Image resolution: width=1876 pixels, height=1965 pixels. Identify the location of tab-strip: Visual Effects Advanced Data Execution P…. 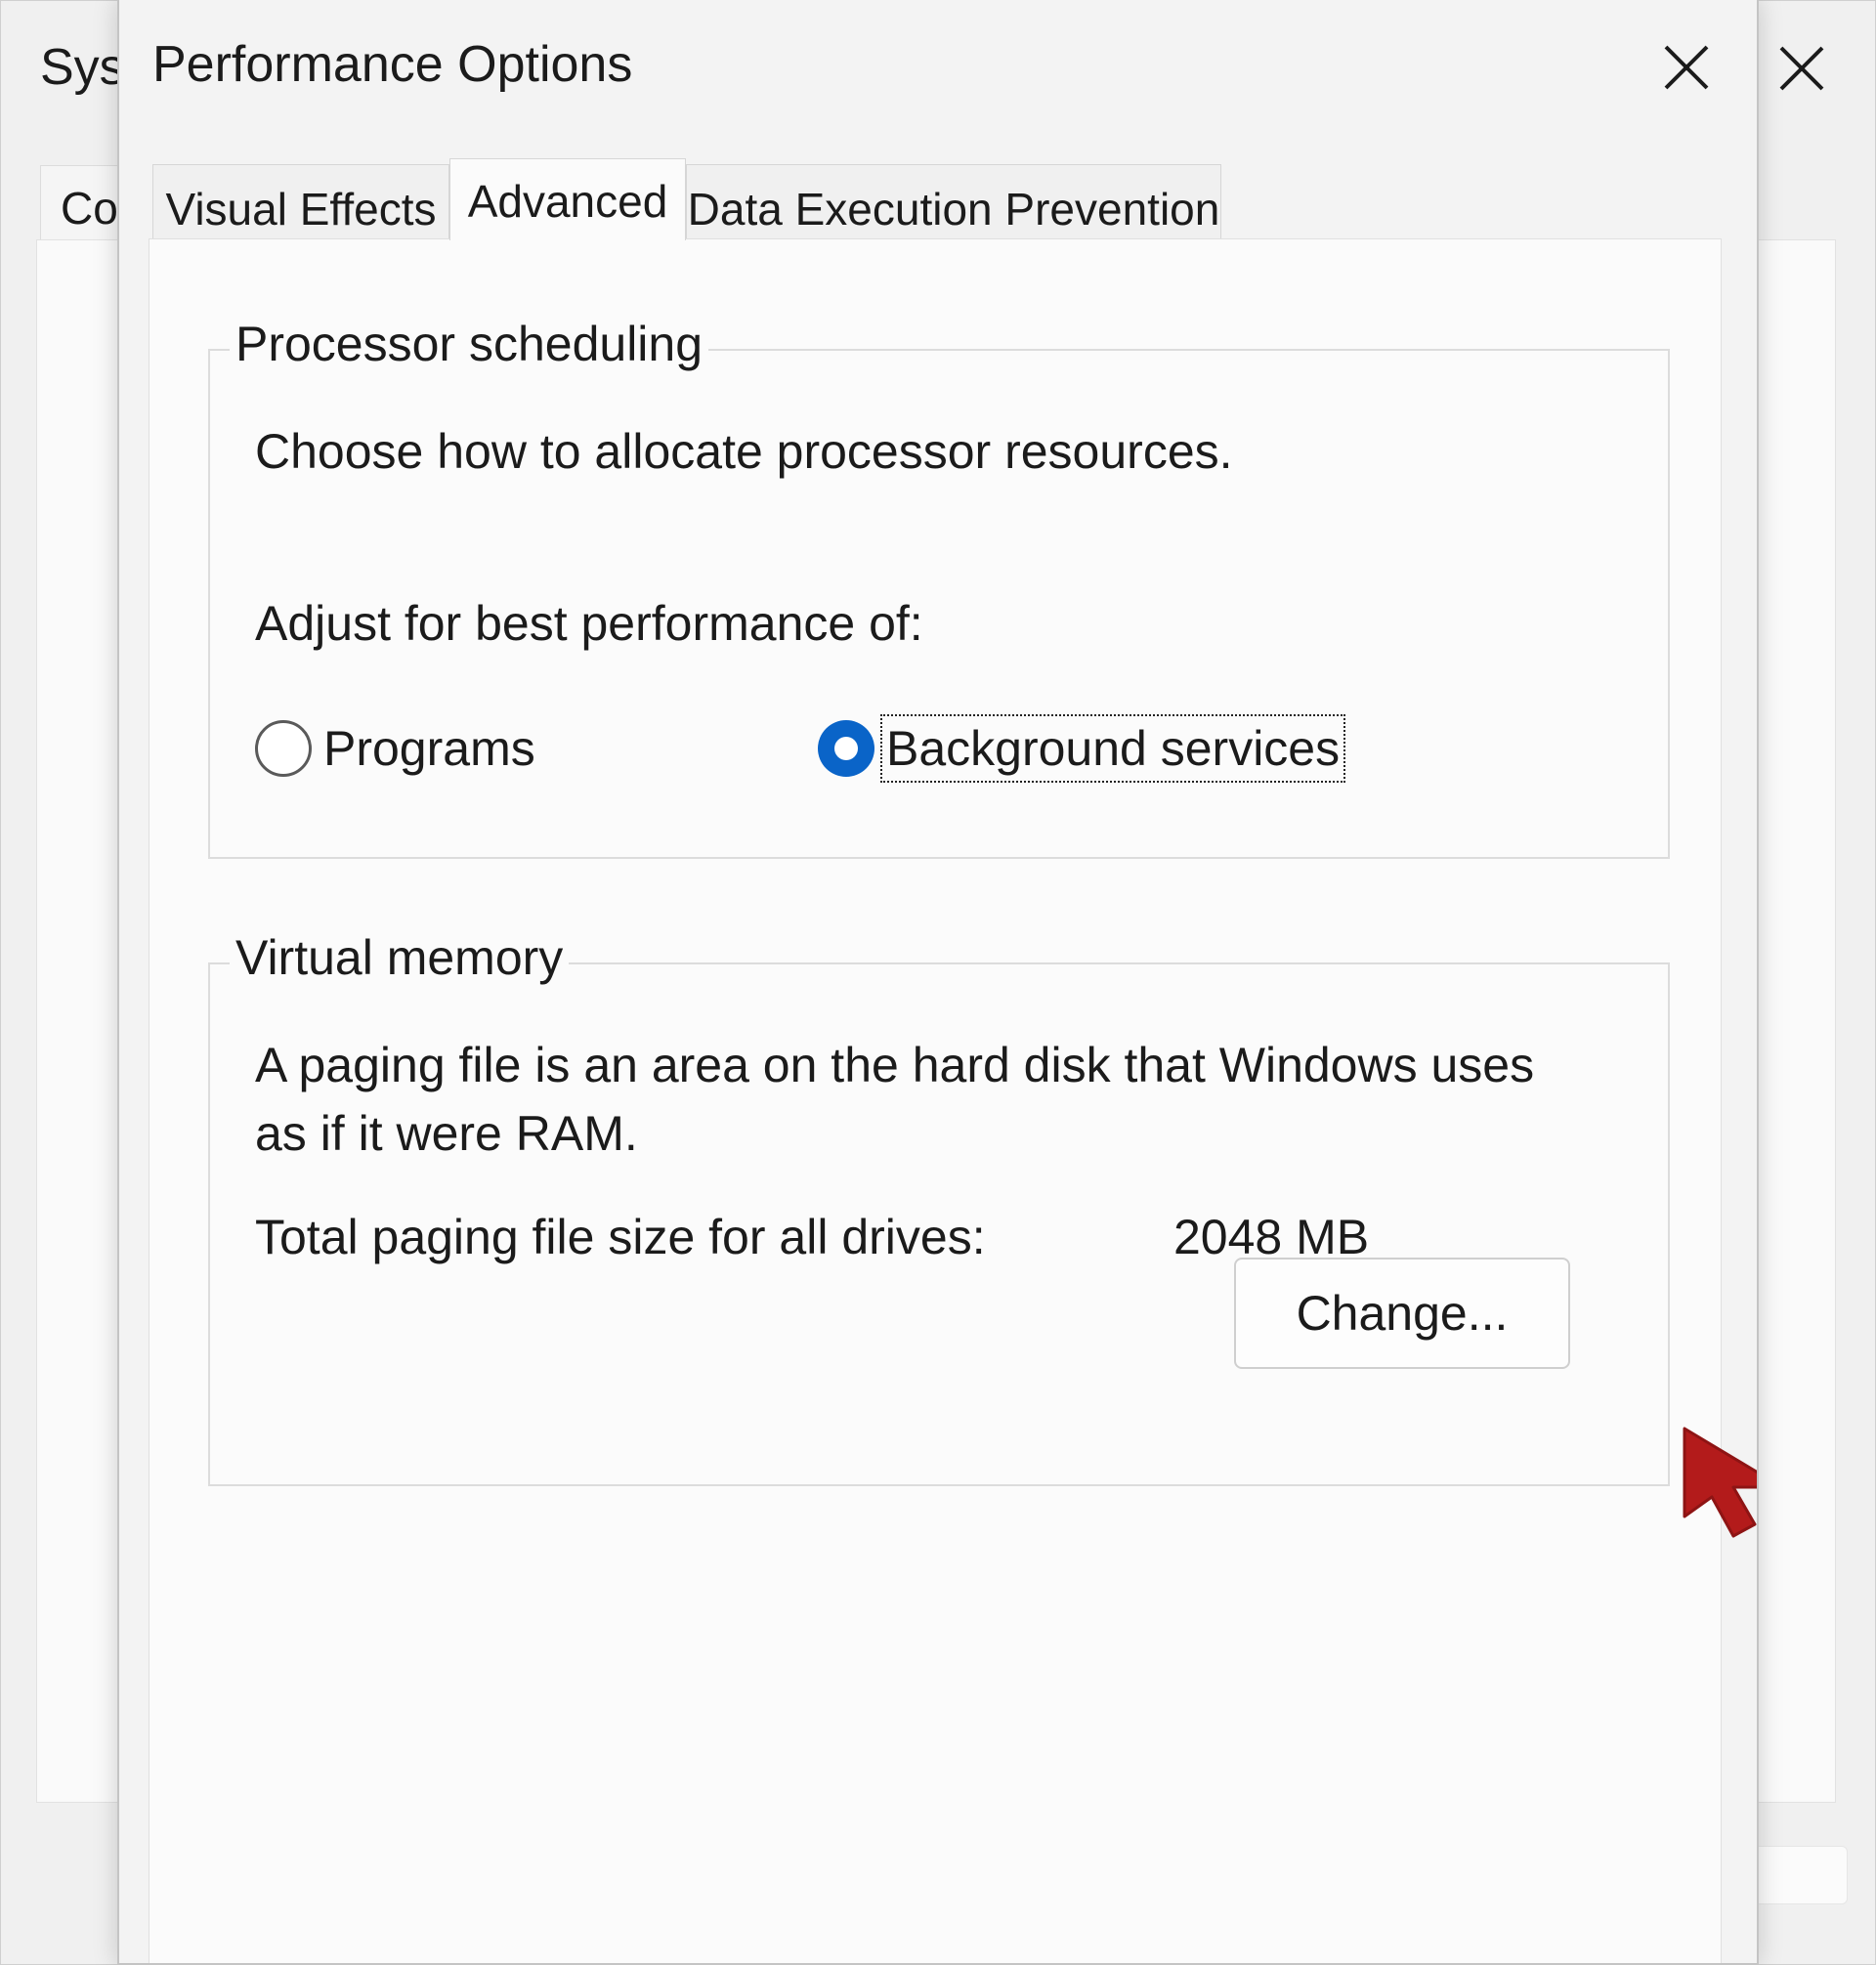
(934, 199).